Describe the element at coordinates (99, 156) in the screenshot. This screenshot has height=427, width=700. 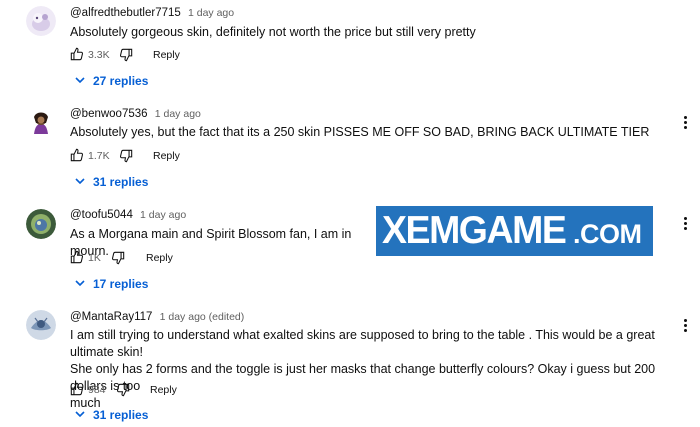
I see `like-count: 1.7K` at that location.